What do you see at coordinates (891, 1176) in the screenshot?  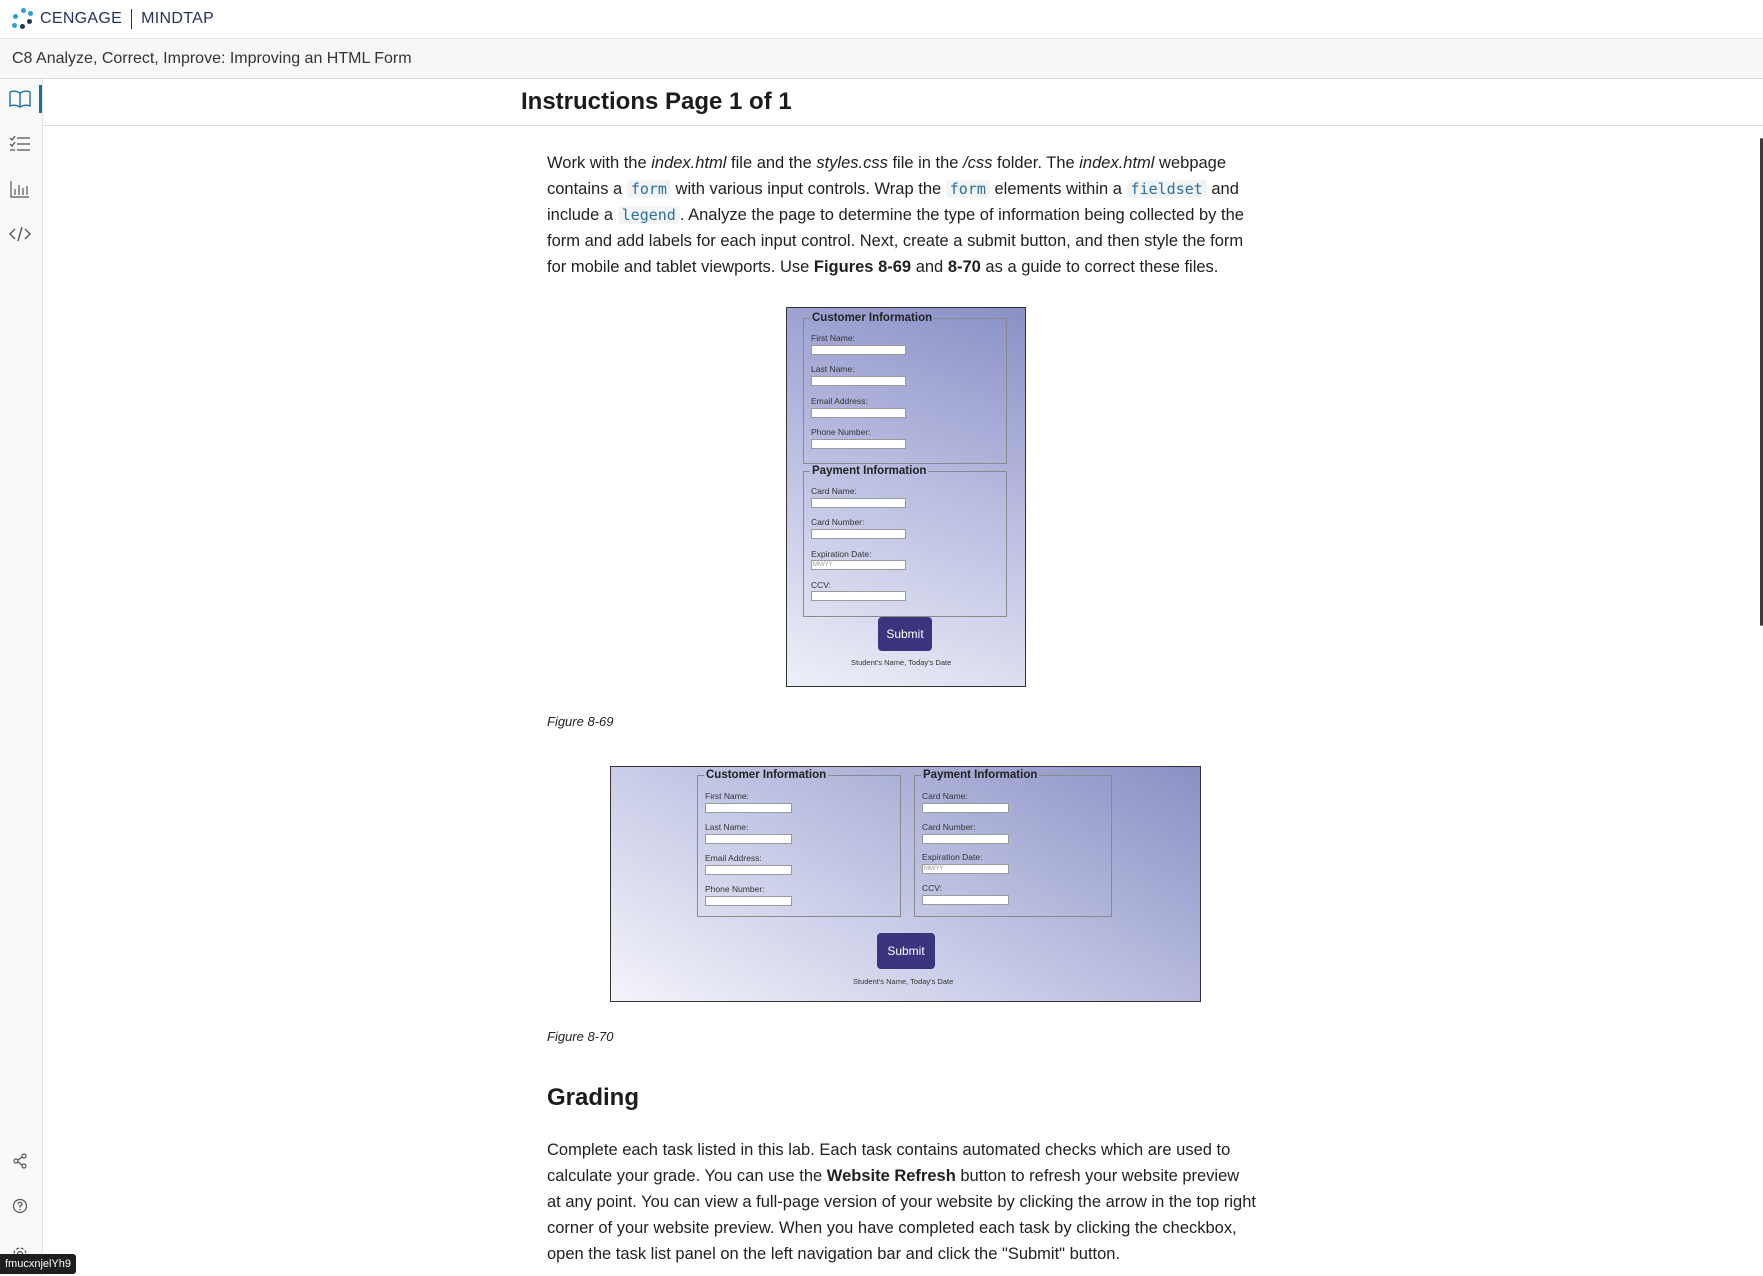 I see `website-refresh-ref: Website Refresh` at bounding box center [891, 1176].